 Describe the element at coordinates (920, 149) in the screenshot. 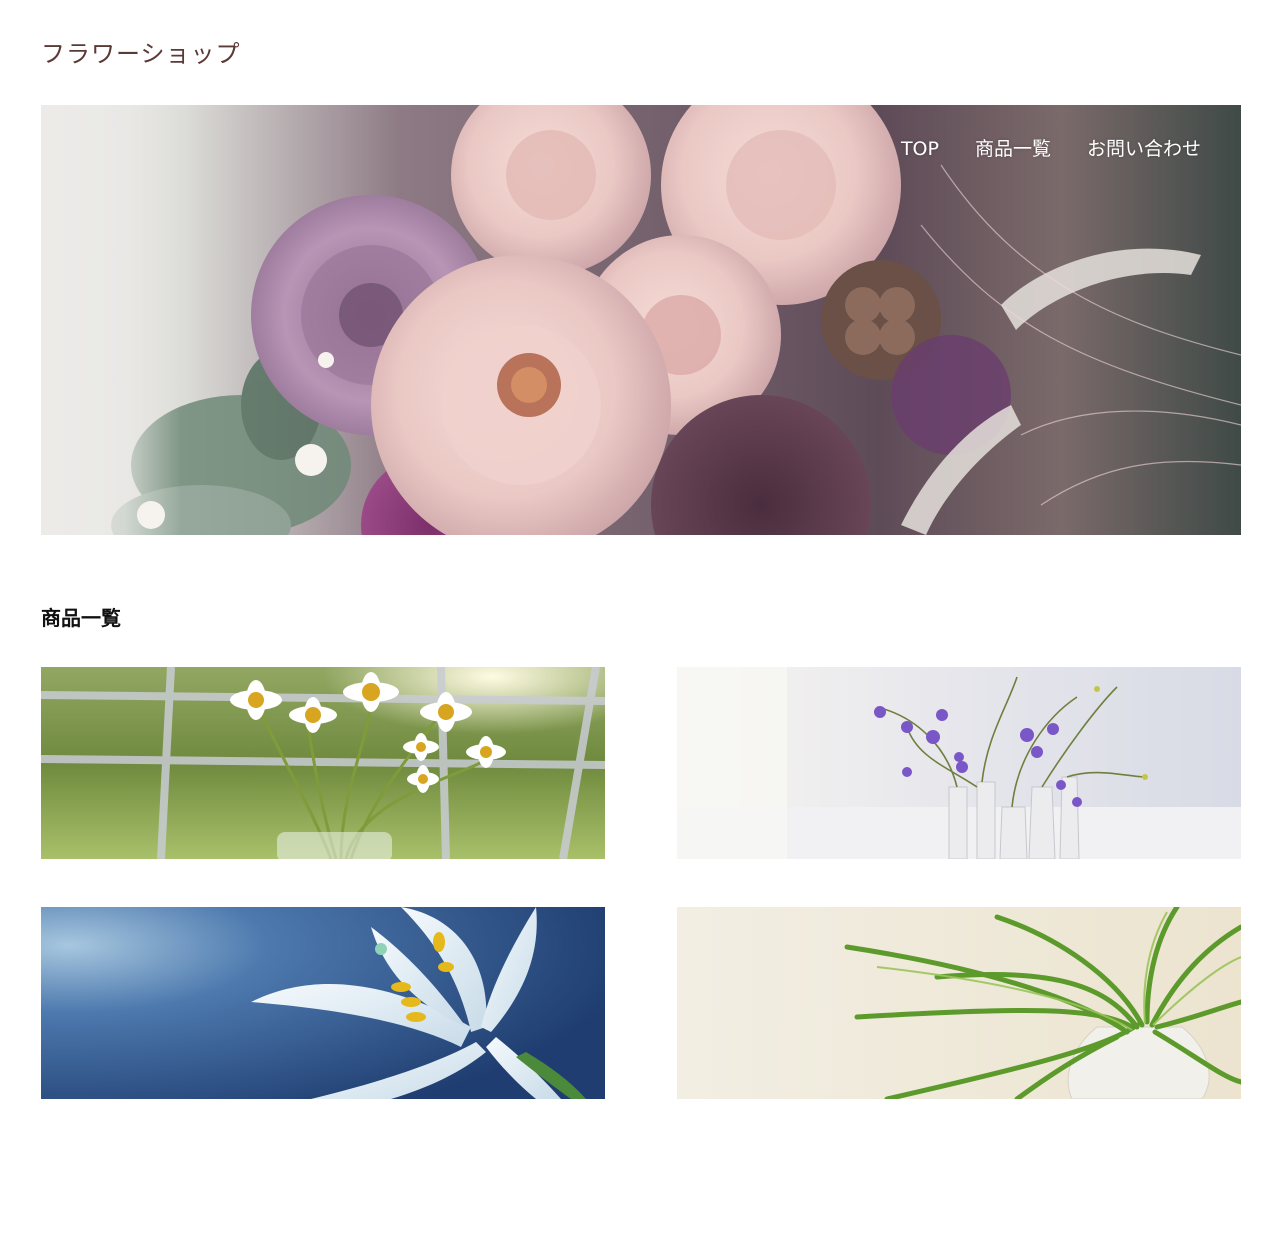

I see `nav-item-top: TOP` at that location.